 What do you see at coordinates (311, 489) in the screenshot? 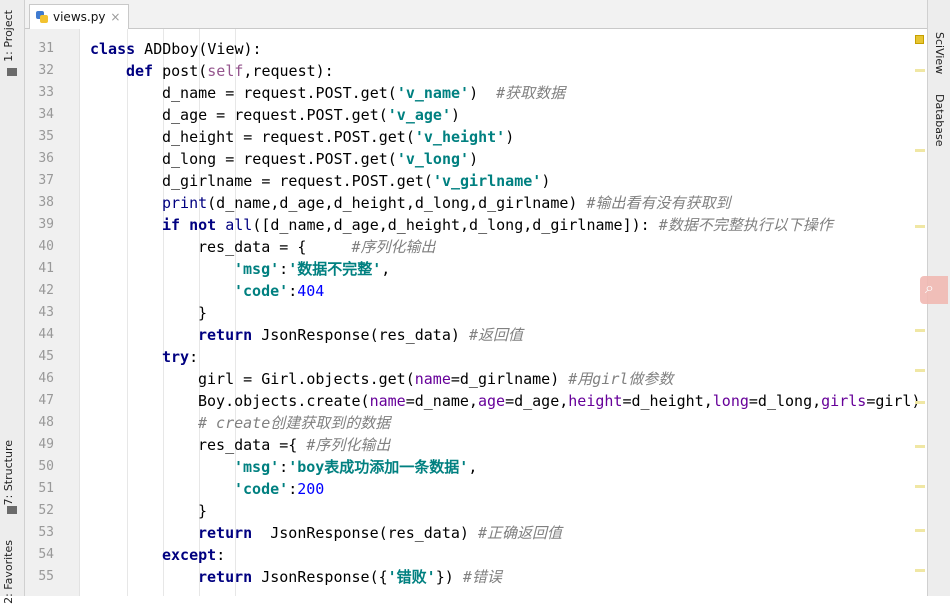
I see `number-literal: 200` at bounding box center [311, 489].